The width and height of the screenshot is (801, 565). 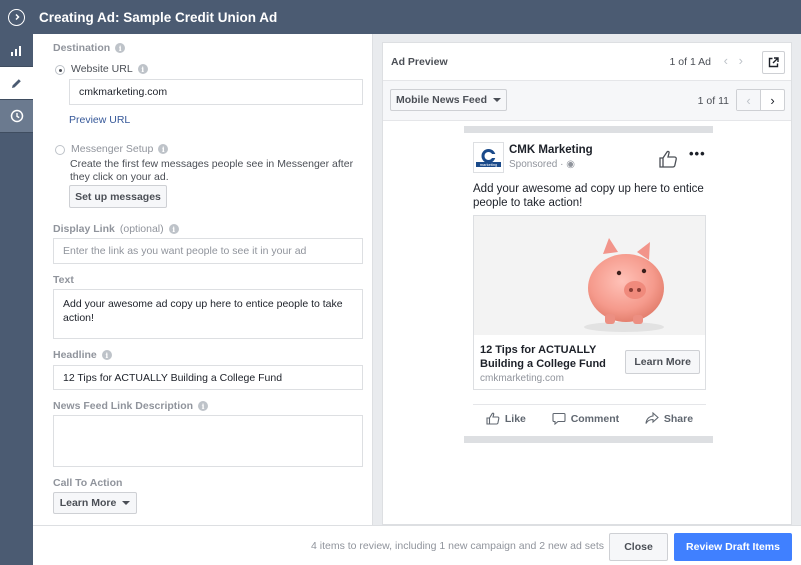 I want to click on website-url-radio, so click(x=60, y=70).